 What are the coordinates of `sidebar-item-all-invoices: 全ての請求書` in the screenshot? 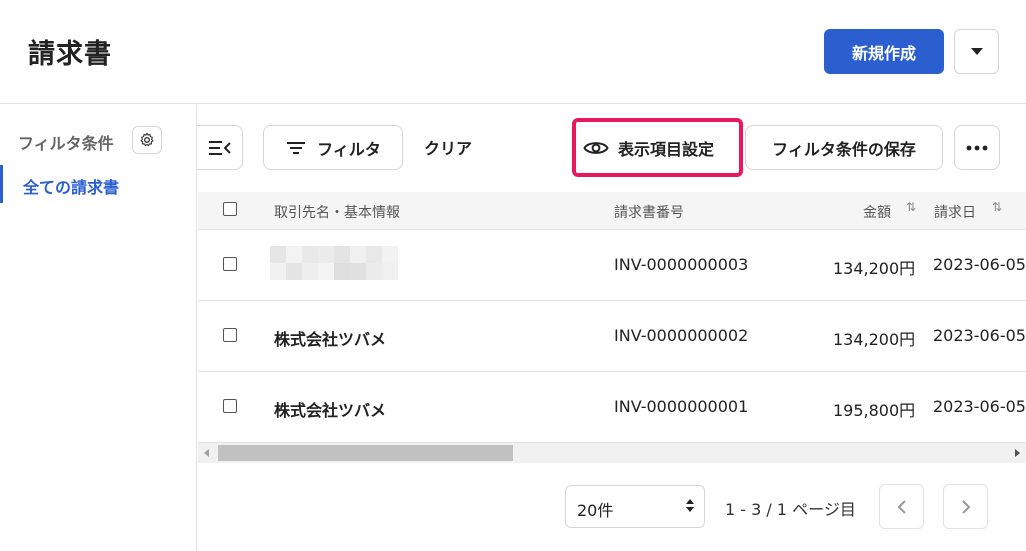 It's located at (98, 184).